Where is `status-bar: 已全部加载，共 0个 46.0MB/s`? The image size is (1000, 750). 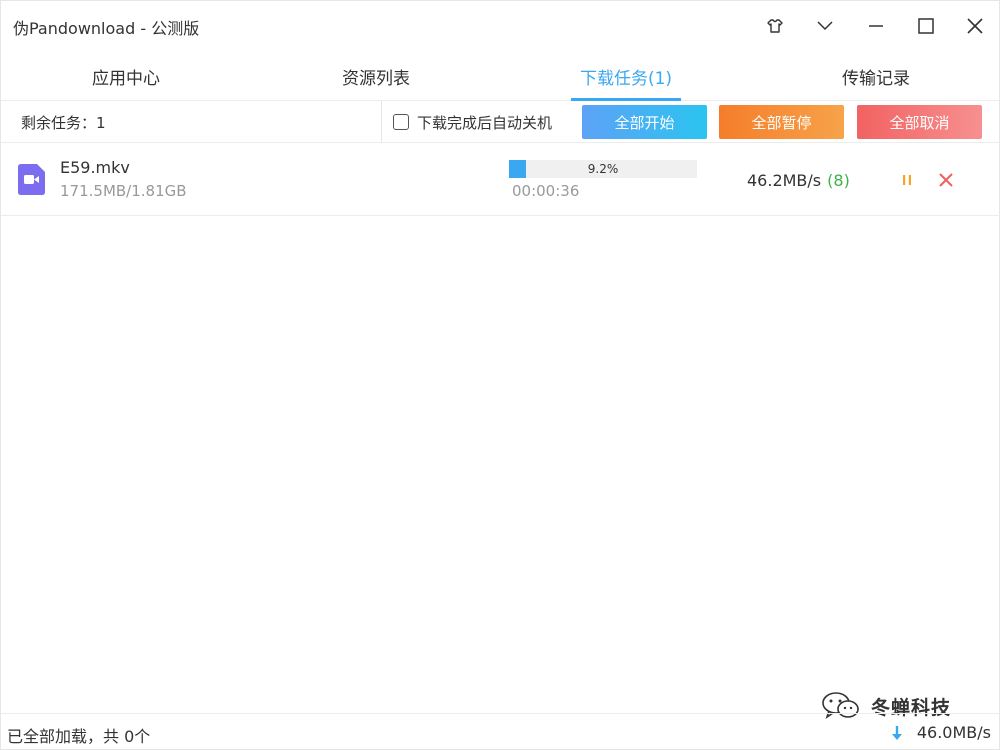 status-bar: 已全部加载，共 0个 46.0MB/s is located at coordinates (500, 731).